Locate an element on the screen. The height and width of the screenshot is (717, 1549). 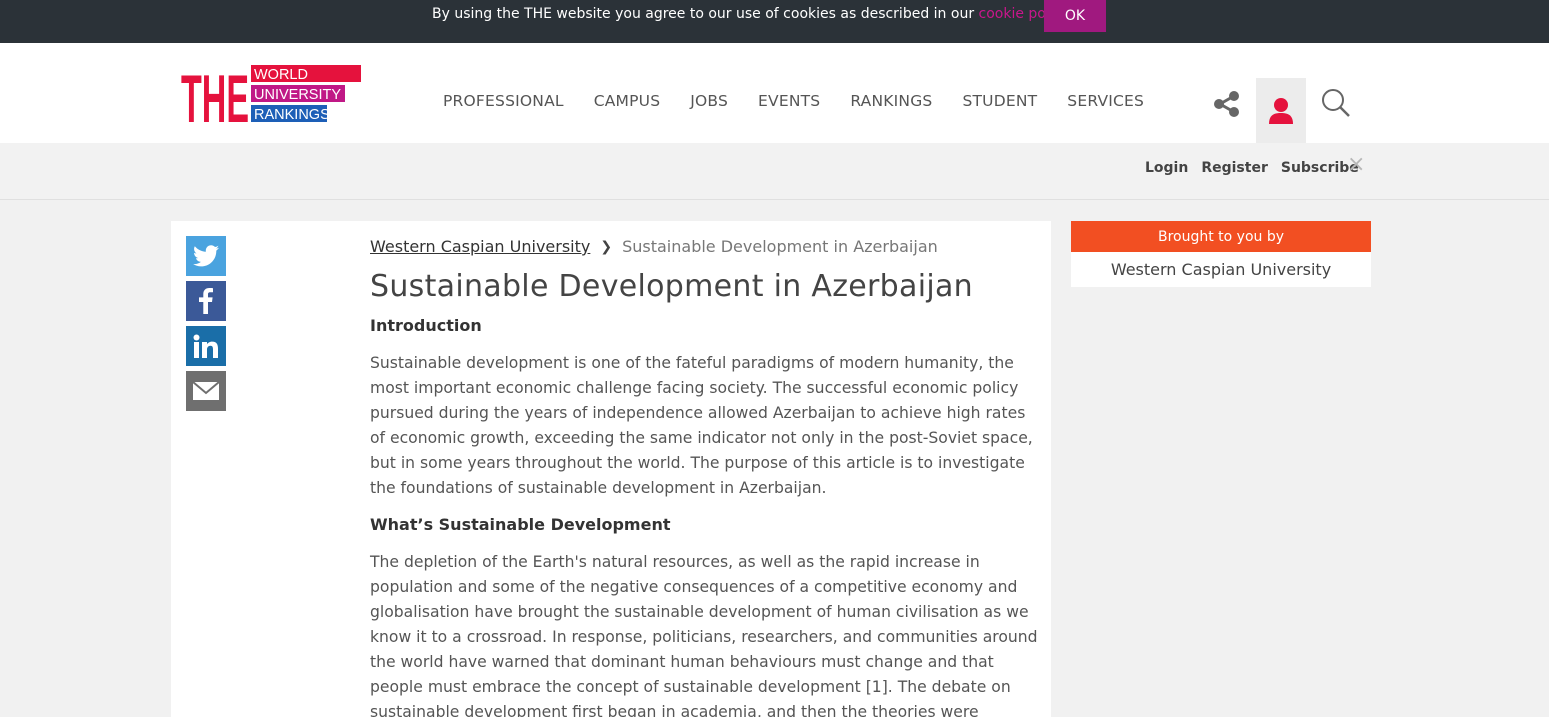
facebook-icon is located at coordinates (206, 301).